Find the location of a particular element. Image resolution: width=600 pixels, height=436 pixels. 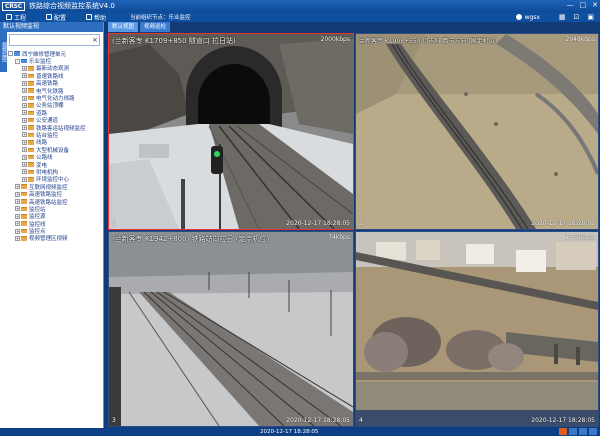

menu-config: 配置 is located at coordinates (63, 17).